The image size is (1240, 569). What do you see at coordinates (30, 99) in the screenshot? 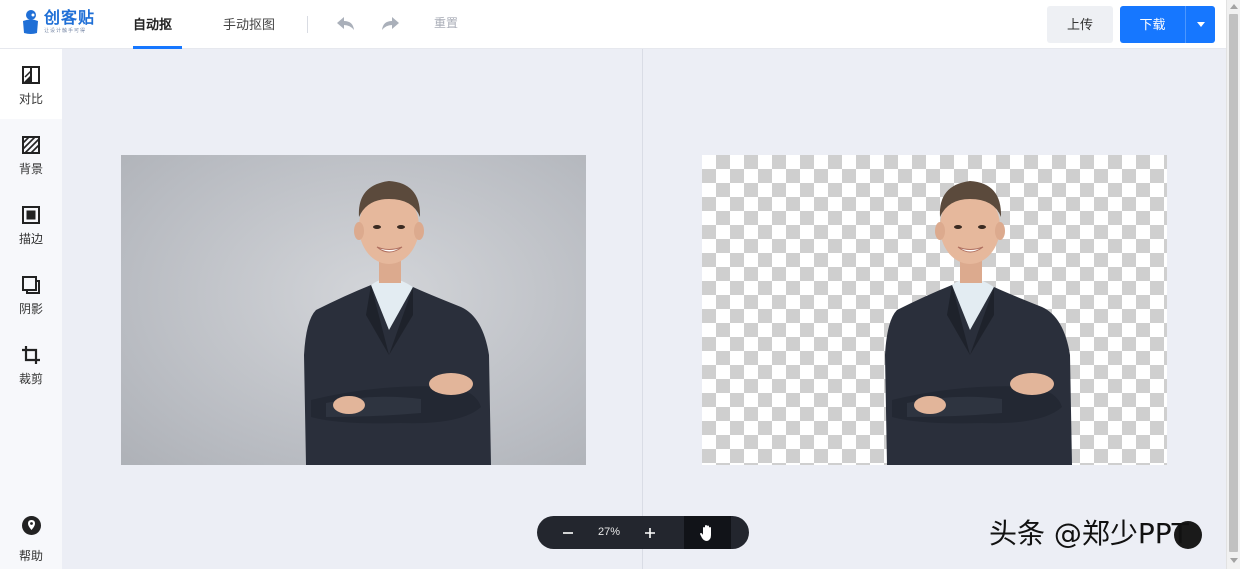
I see `sidebar-item-label: 对比` at bounding box center [30, 99].